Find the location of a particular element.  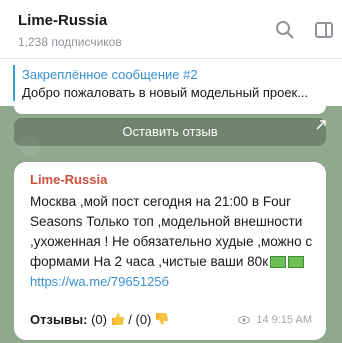

message-time: 9:15 AM is located at coordinates (291, 320).